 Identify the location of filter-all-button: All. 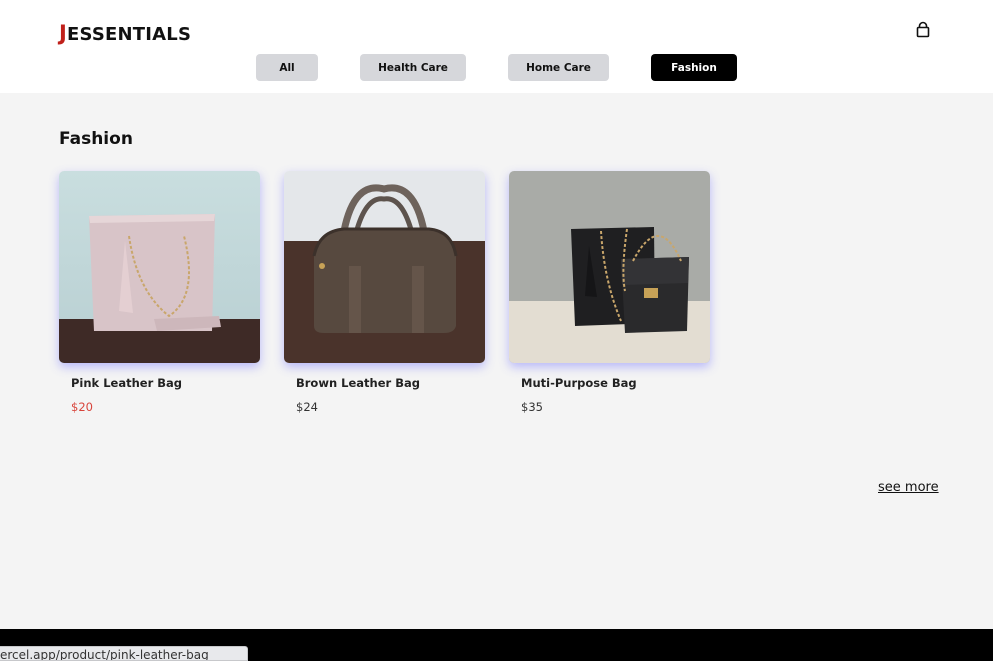
(287, 67).